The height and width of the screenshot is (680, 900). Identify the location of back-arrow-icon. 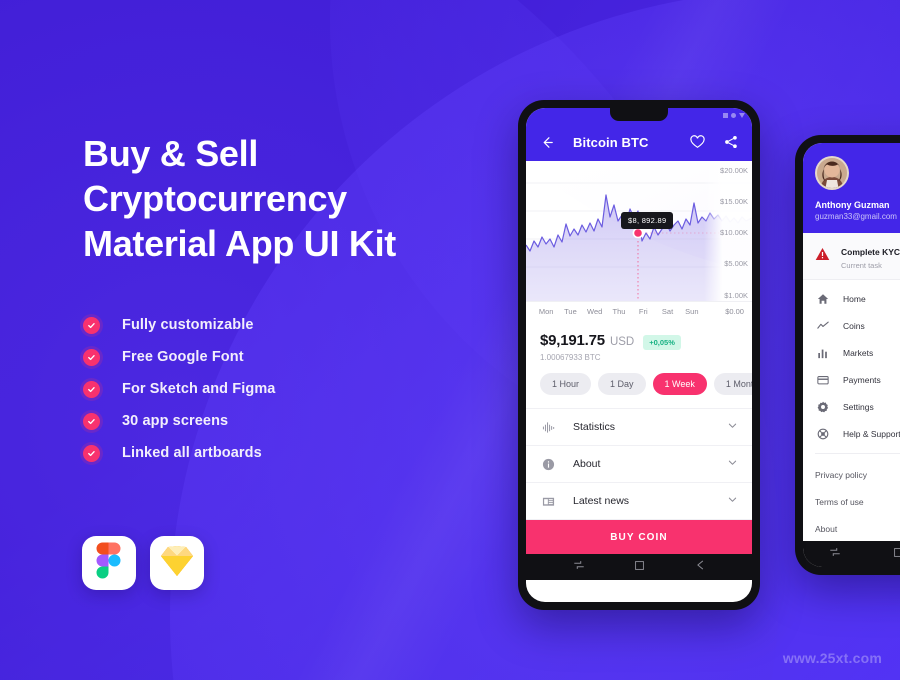
(700, 567).